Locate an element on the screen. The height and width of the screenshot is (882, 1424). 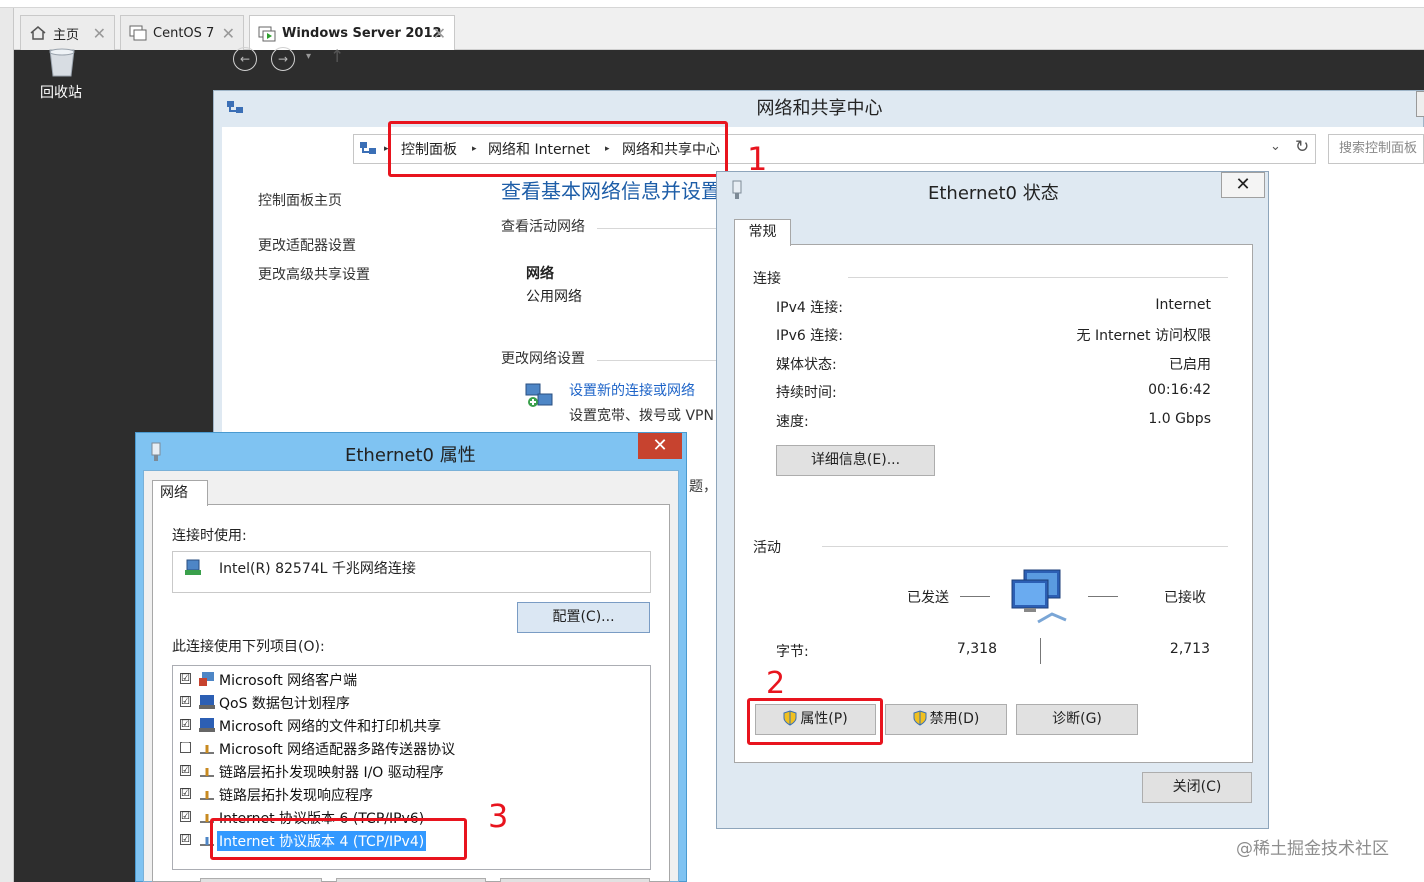
items-label: 此连接使用下列项目(O): is located at coordinates (248, 647).